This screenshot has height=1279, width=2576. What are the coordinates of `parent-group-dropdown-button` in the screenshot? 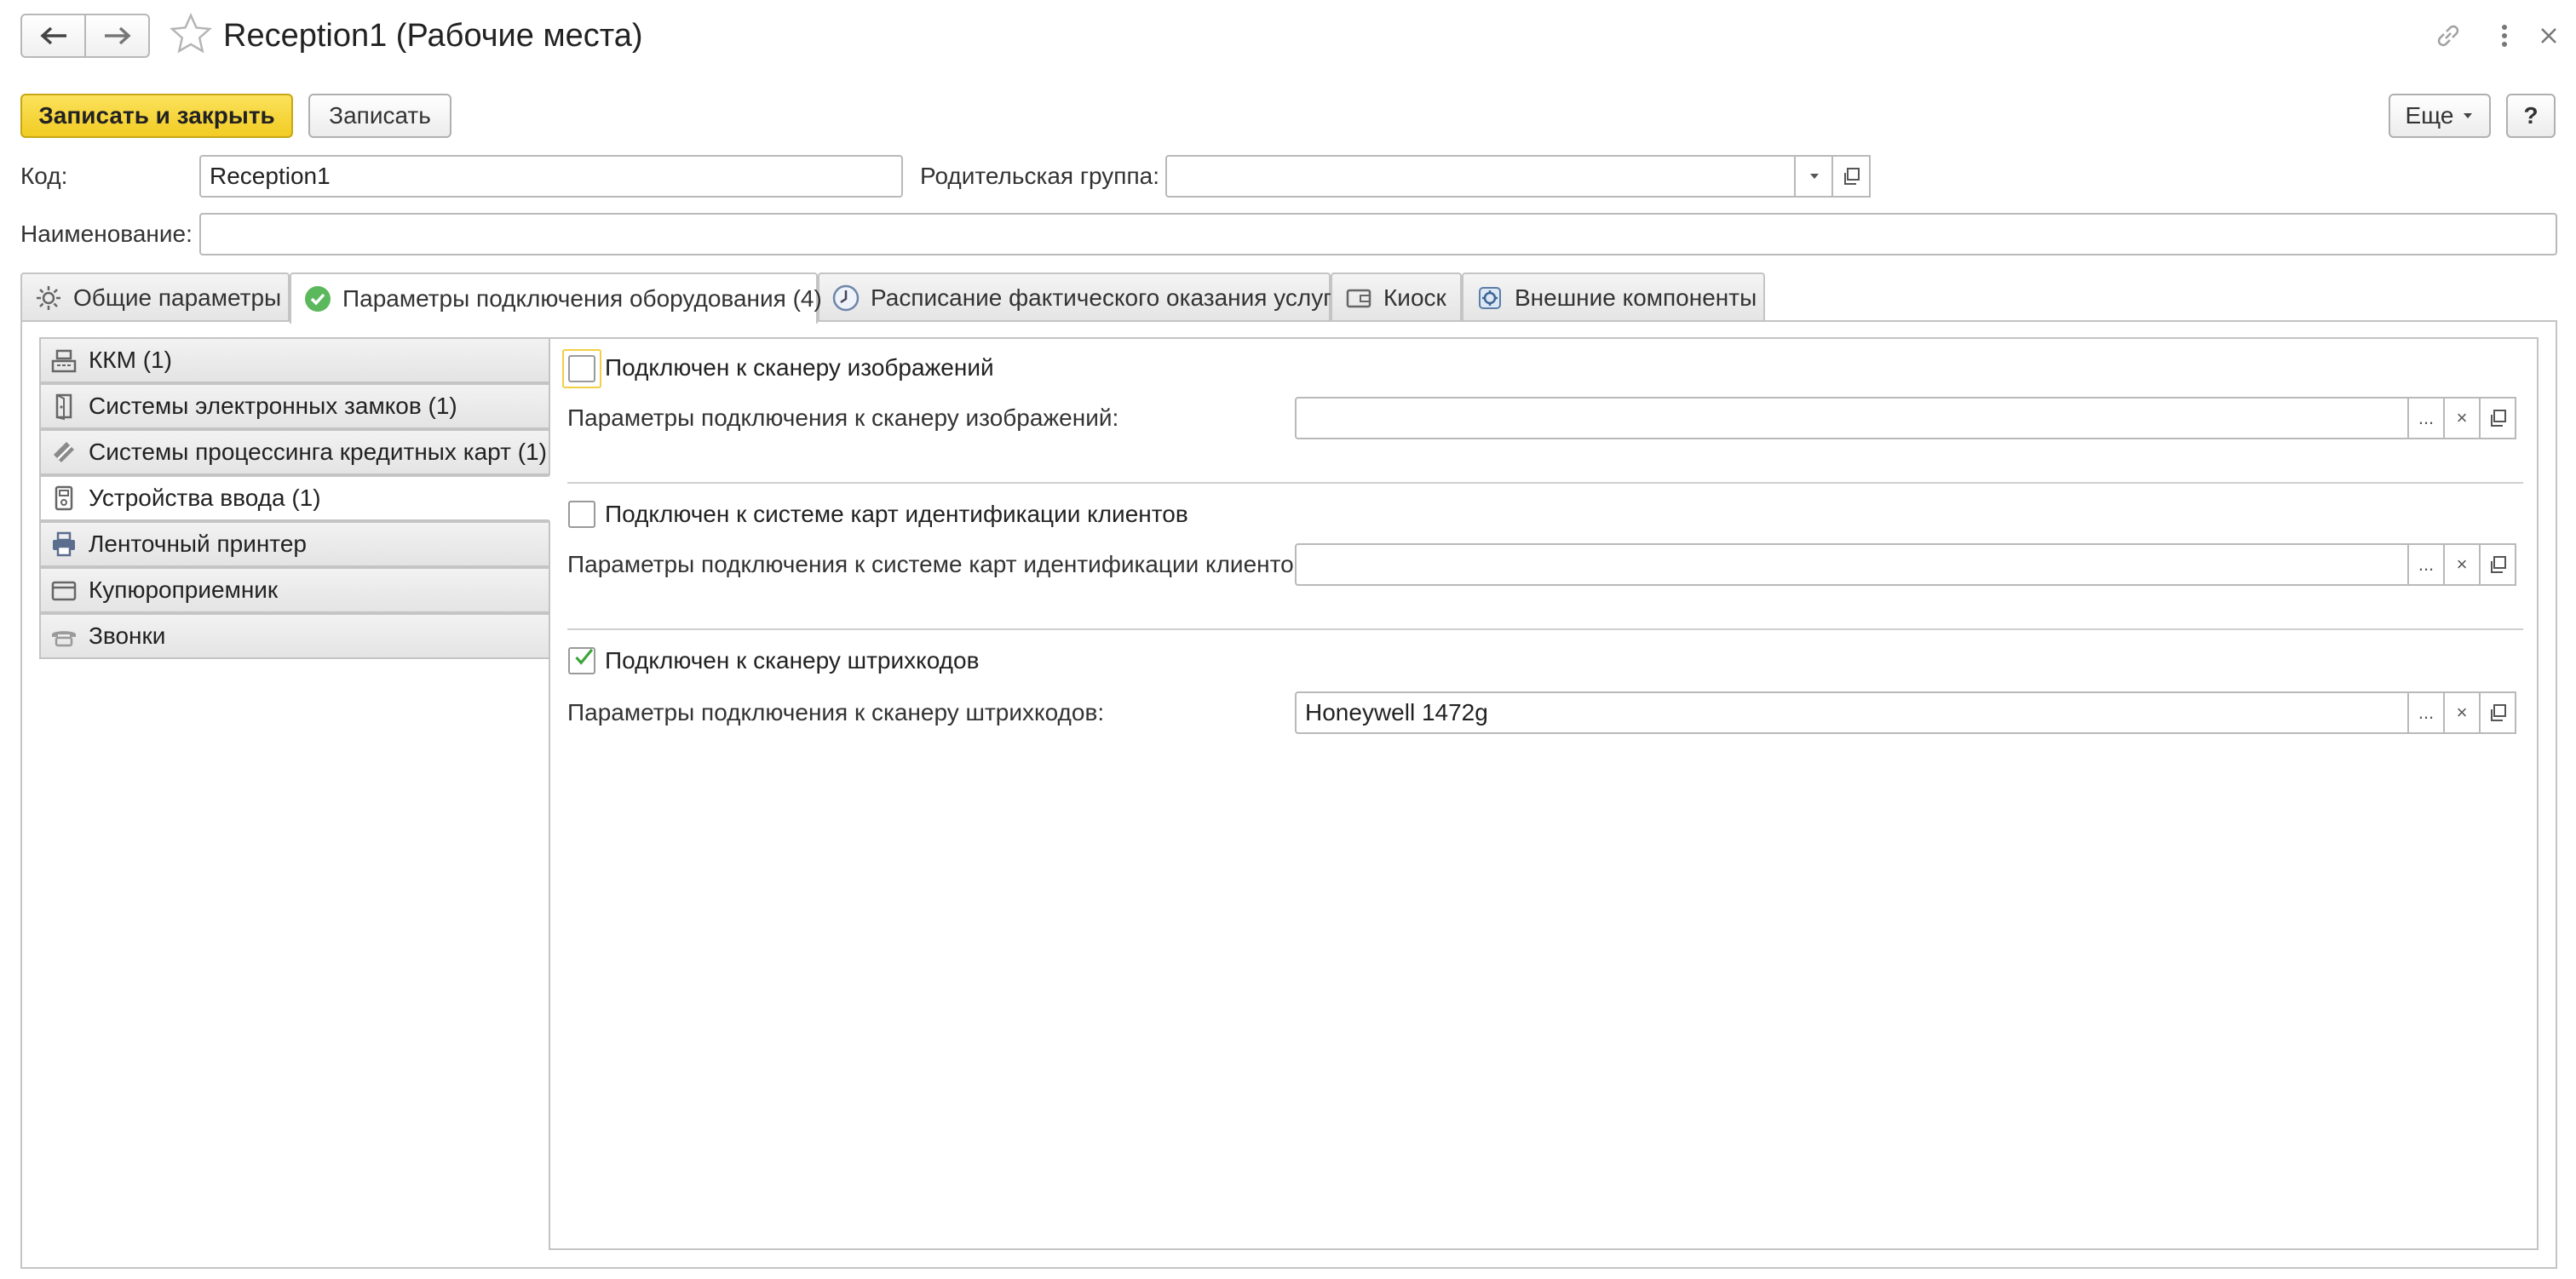 It's located at (1815, 177).